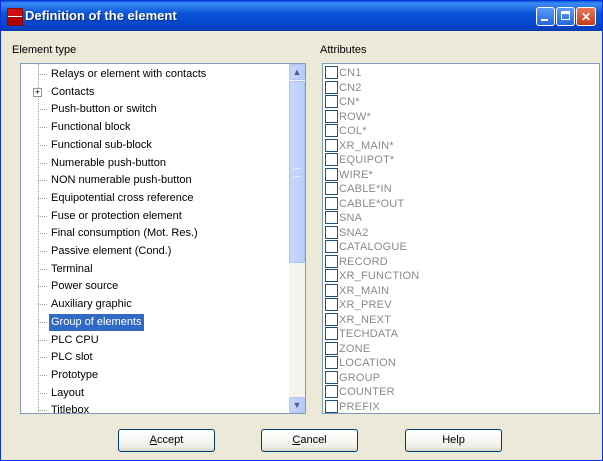  What do you see at coordinates (129, 74) in the screenshot?
I see `tree-item-label: Relays or element with contacts` at bounding box center [129, 74].